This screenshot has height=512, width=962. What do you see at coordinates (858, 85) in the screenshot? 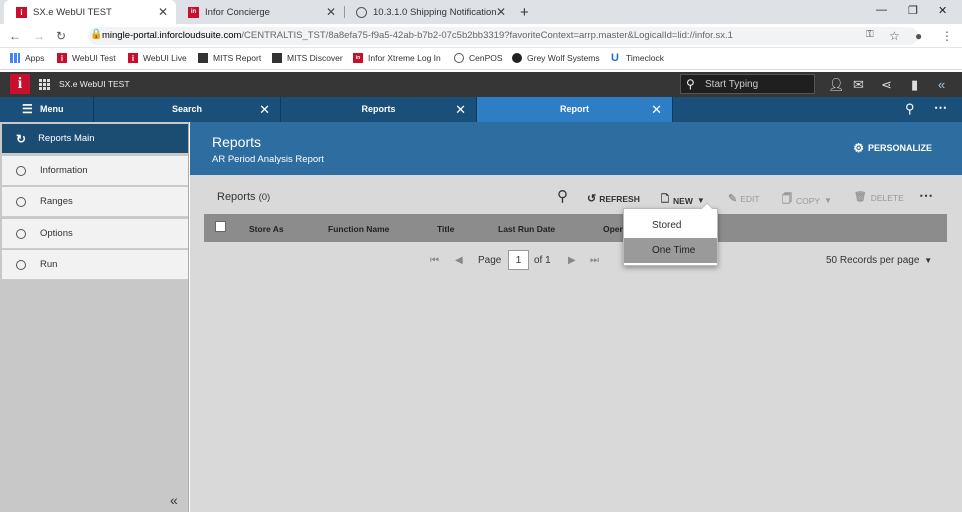
I see `mail-icon: ✉` at bounding box center [858, 85].